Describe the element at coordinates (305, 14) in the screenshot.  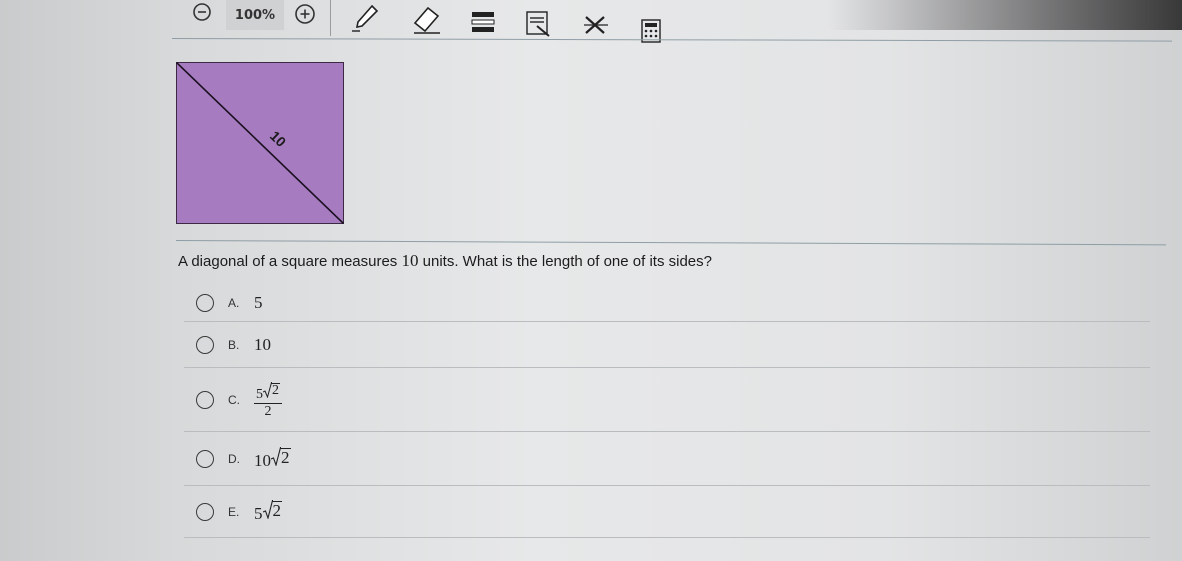
I see `zoom-in-icon` at that location.